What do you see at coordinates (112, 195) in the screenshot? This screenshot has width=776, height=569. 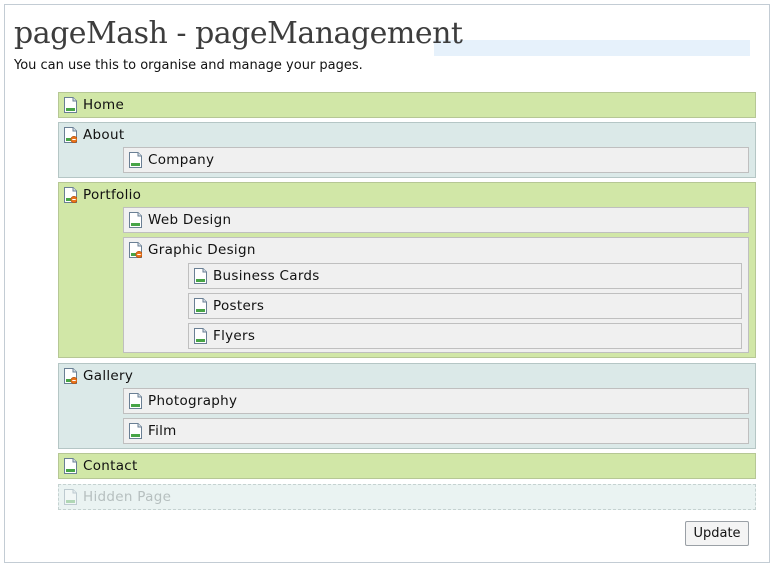 I see `page-label: Portfolio` at bounding box center [112, 195].